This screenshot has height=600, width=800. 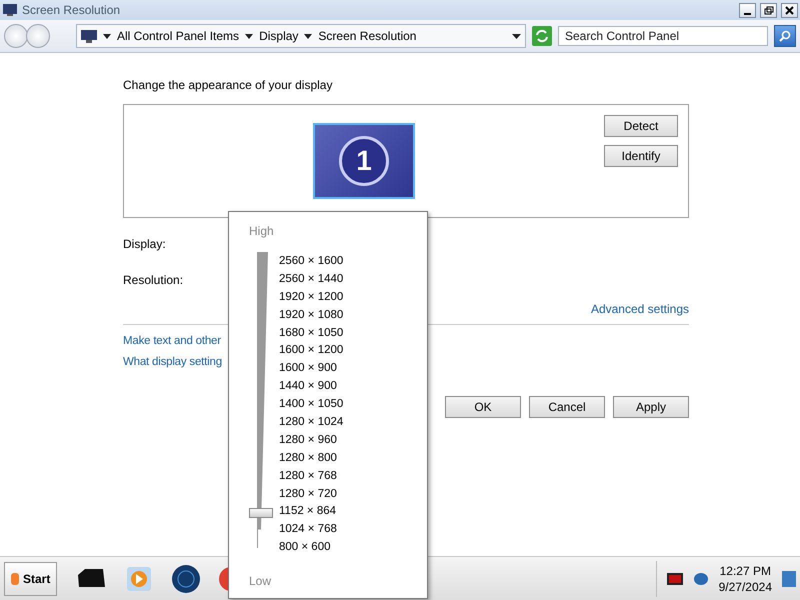 What do you see at coordinates (144, 244) in the screenshot?
I see `field-label: Display:` at bounding box center [144, 244].